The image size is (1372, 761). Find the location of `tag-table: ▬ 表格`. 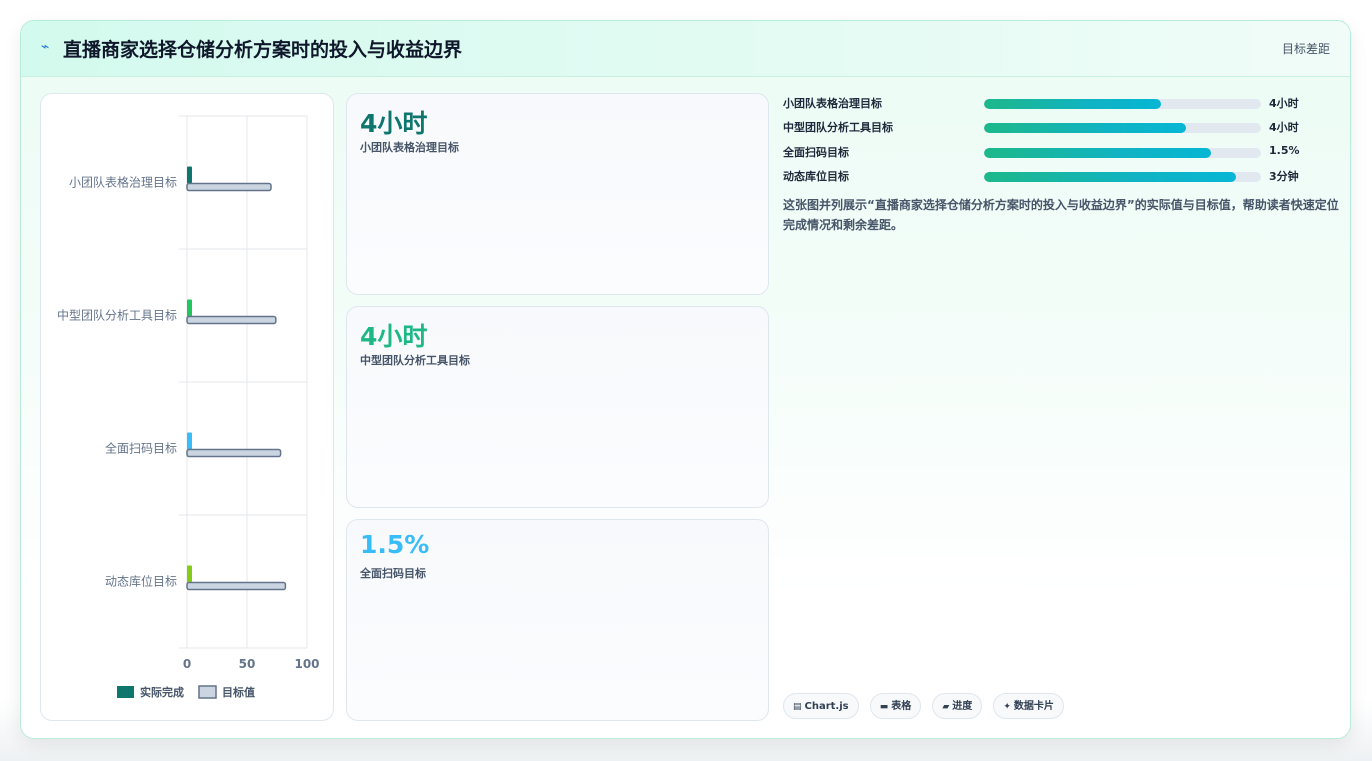

tag-table: ▬ 表格 is located at coordinates (895, 706).